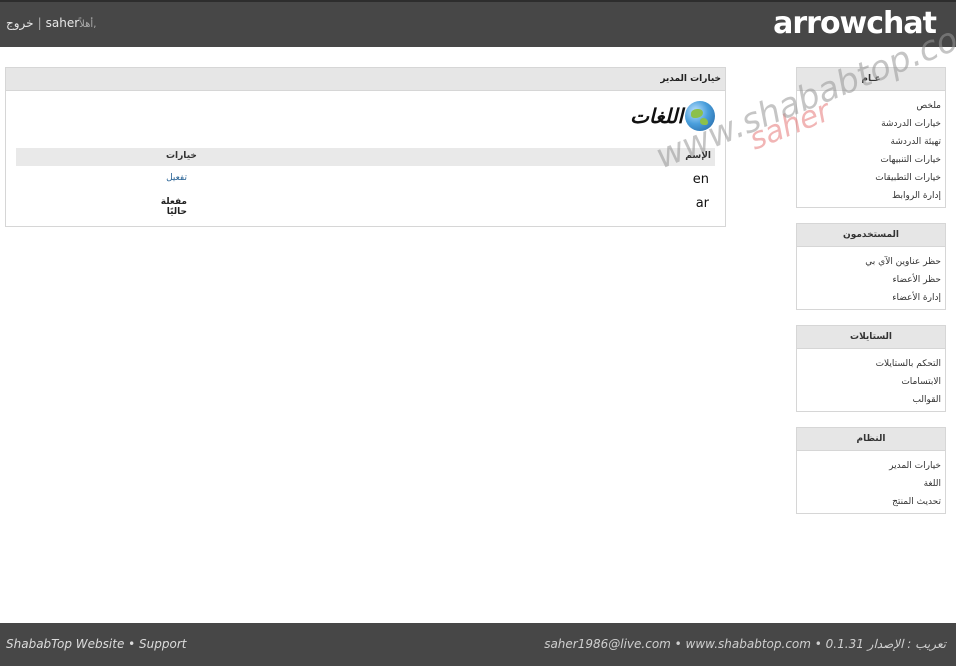 Image resolution: width=956 pixels, height=666 pixels. What do you see at coordinates (871, 382) in the screenshot?
I see `sidebar-item-smilies: الابتسامات` at bounding box center [871, 382].